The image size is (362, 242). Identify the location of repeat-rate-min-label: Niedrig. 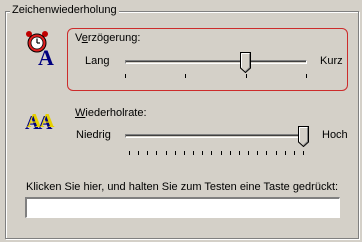
(93, 135).